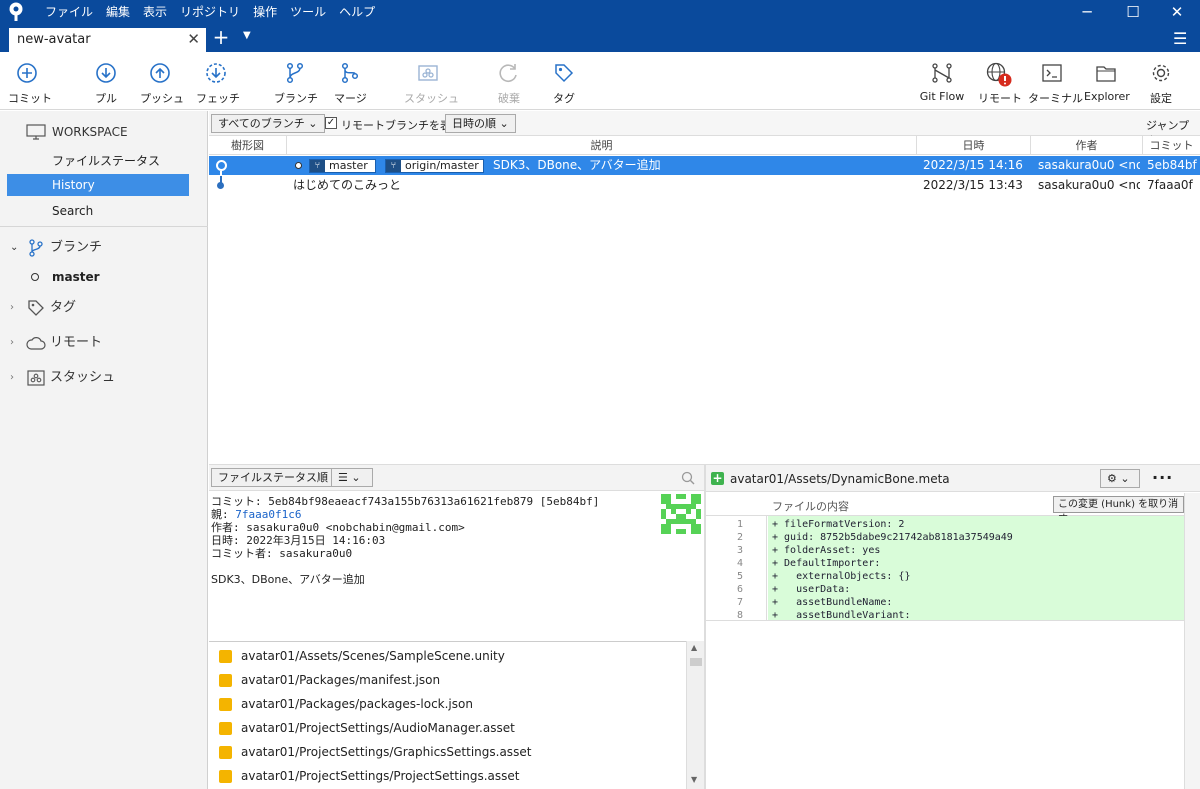  Describe the element at coordinates (1107, 82) in the screenshot. I see `explorer-button: Explorer` at that location.